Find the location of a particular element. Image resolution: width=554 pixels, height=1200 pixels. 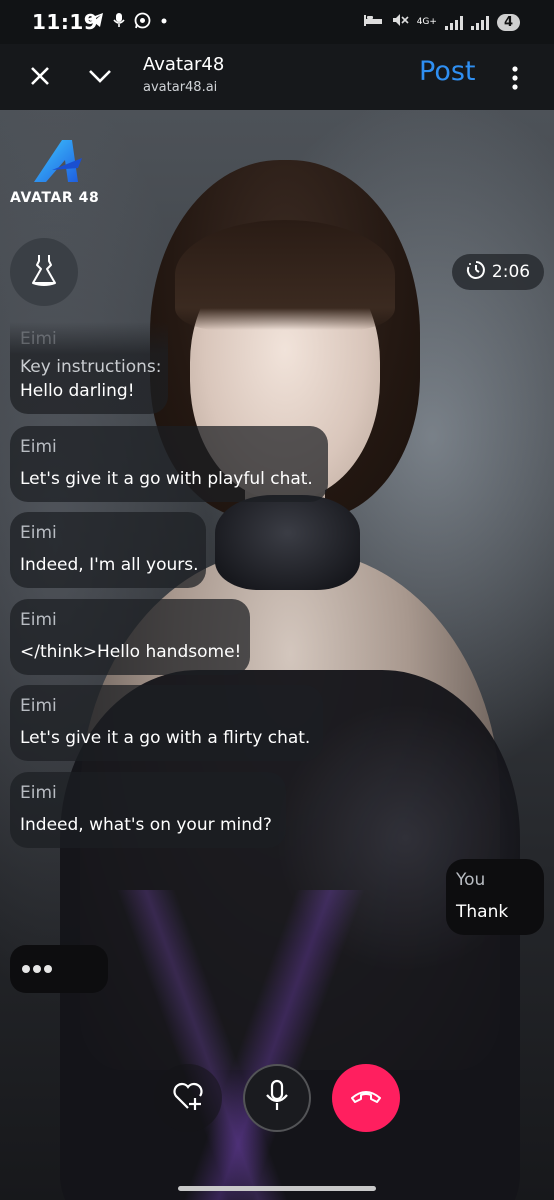

message-text: Key instructions: is located at coordinates (91, 367).